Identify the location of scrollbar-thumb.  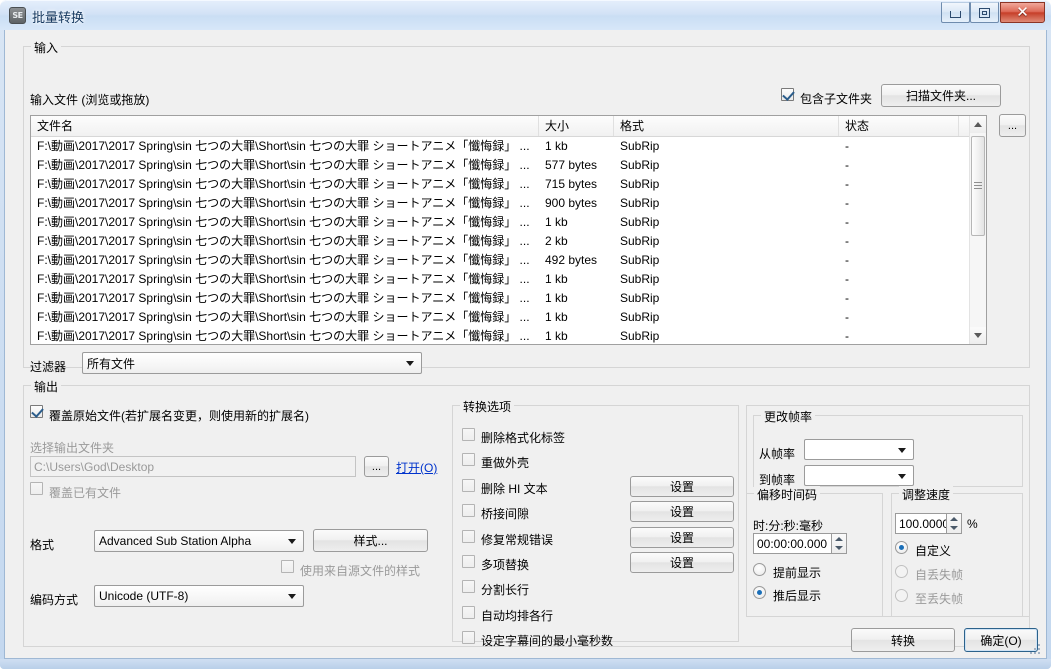
(978, 186).